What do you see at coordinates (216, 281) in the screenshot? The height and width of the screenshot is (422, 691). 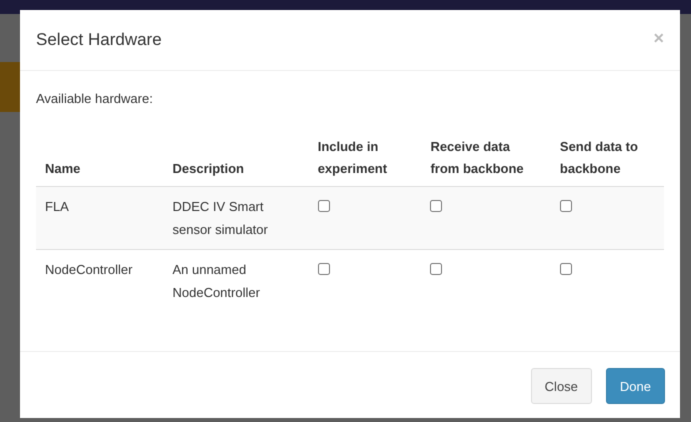 I see `table-cell: An unnamed NodeController` at bounding box center [216, 281].